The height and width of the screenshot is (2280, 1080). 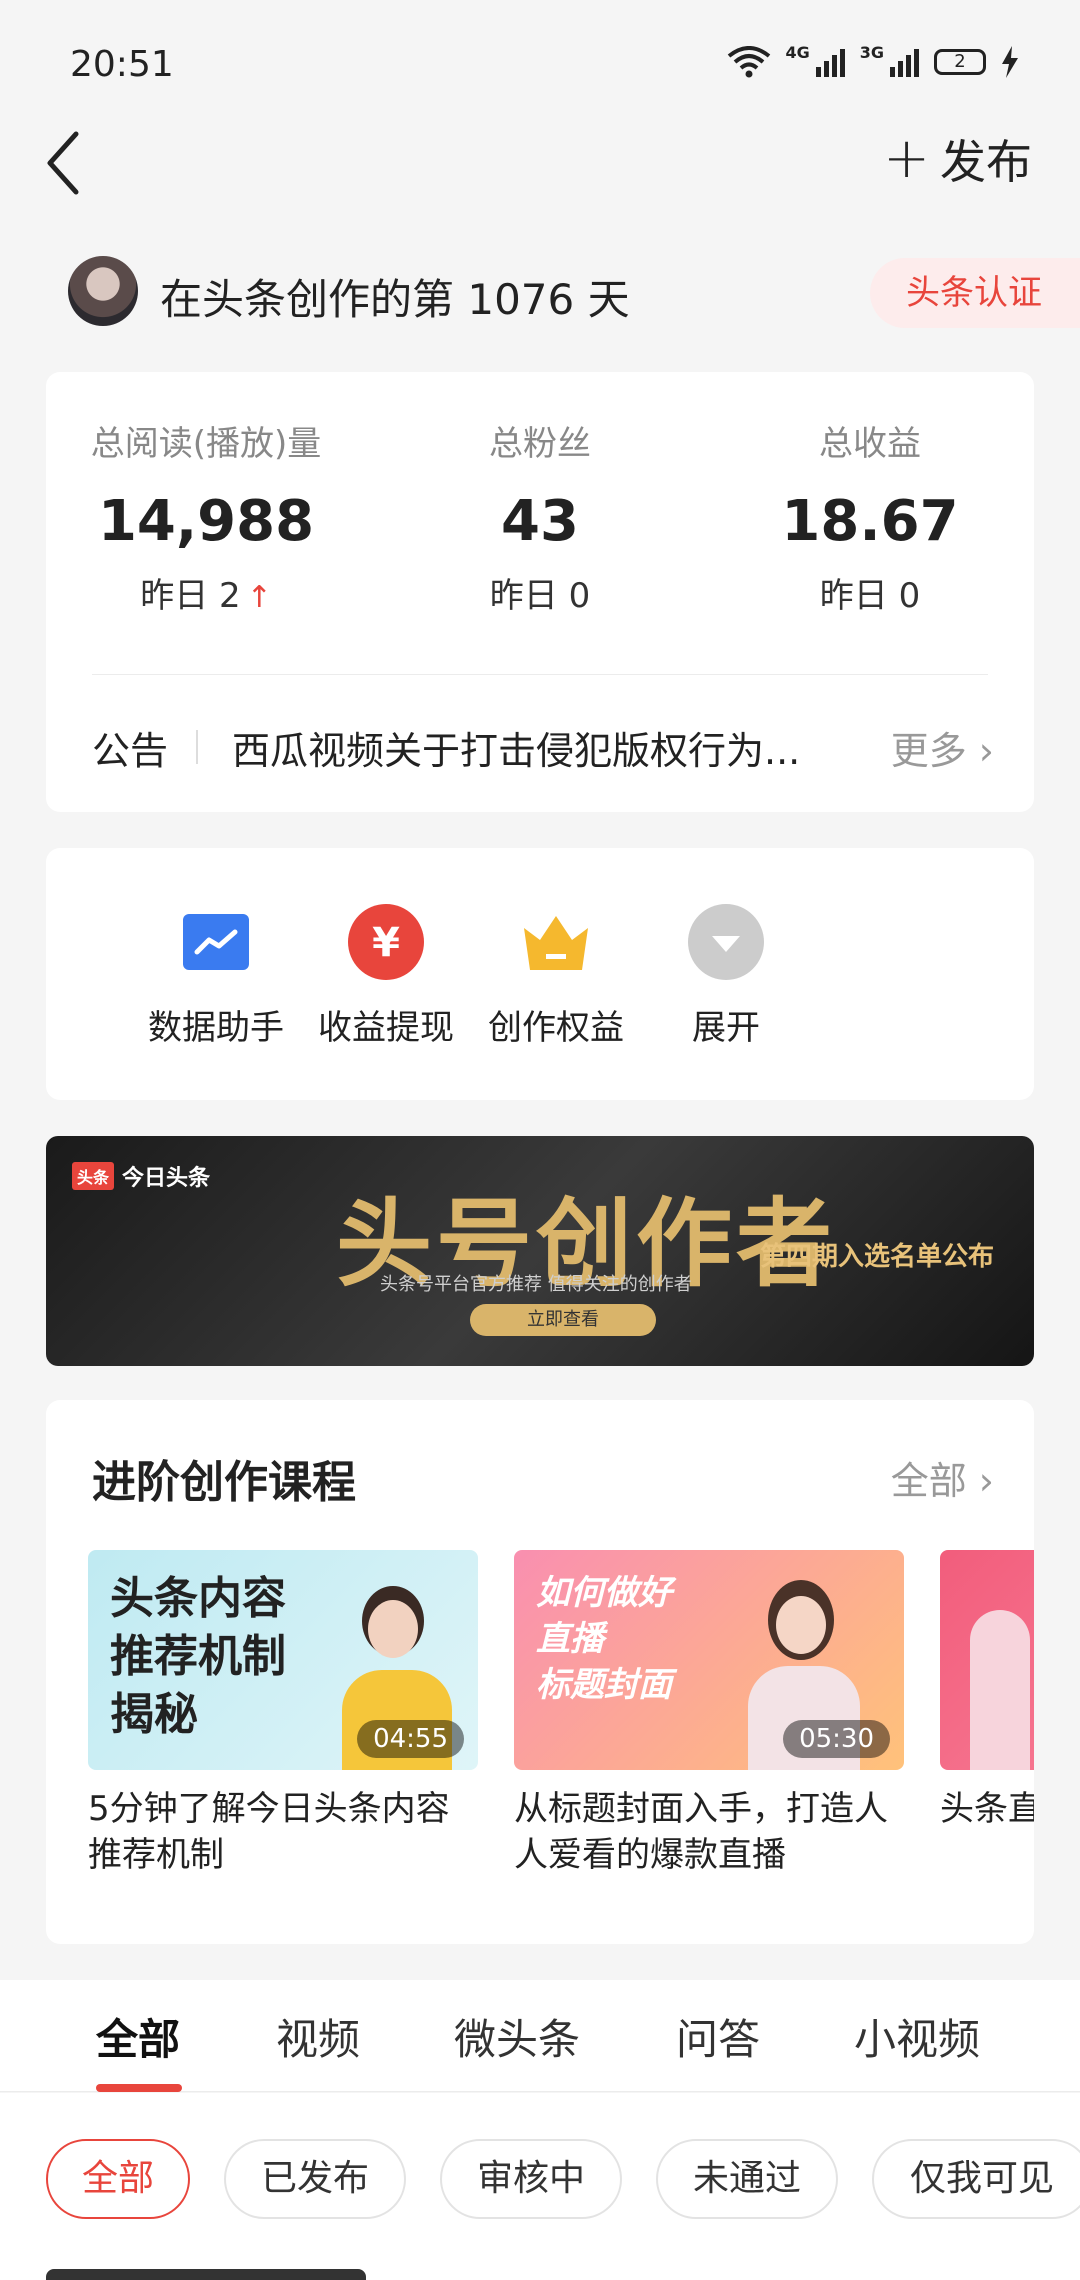 I want to click on course-thumbnail: 头条内容 推荐机制 揭秘 04:55, so click(x=283, y=1660).